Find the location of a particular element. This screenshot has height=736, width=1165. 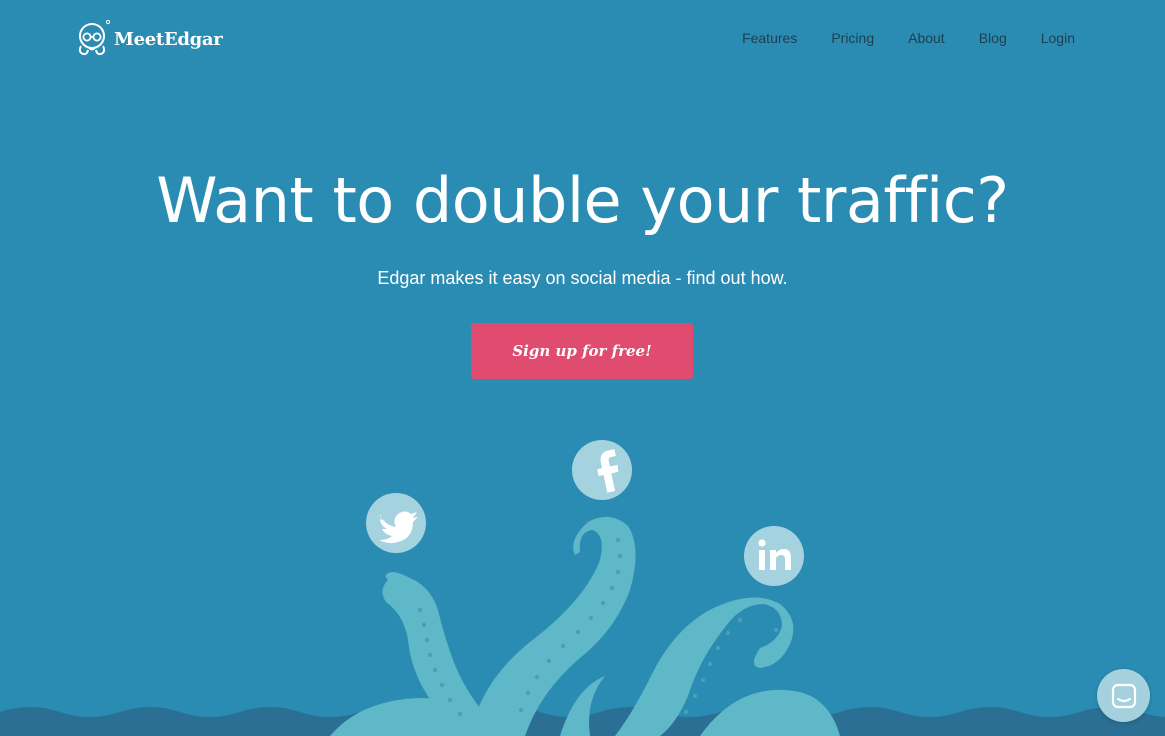

brand-logo: MeetEdgar is located at coordinates (147, 39).